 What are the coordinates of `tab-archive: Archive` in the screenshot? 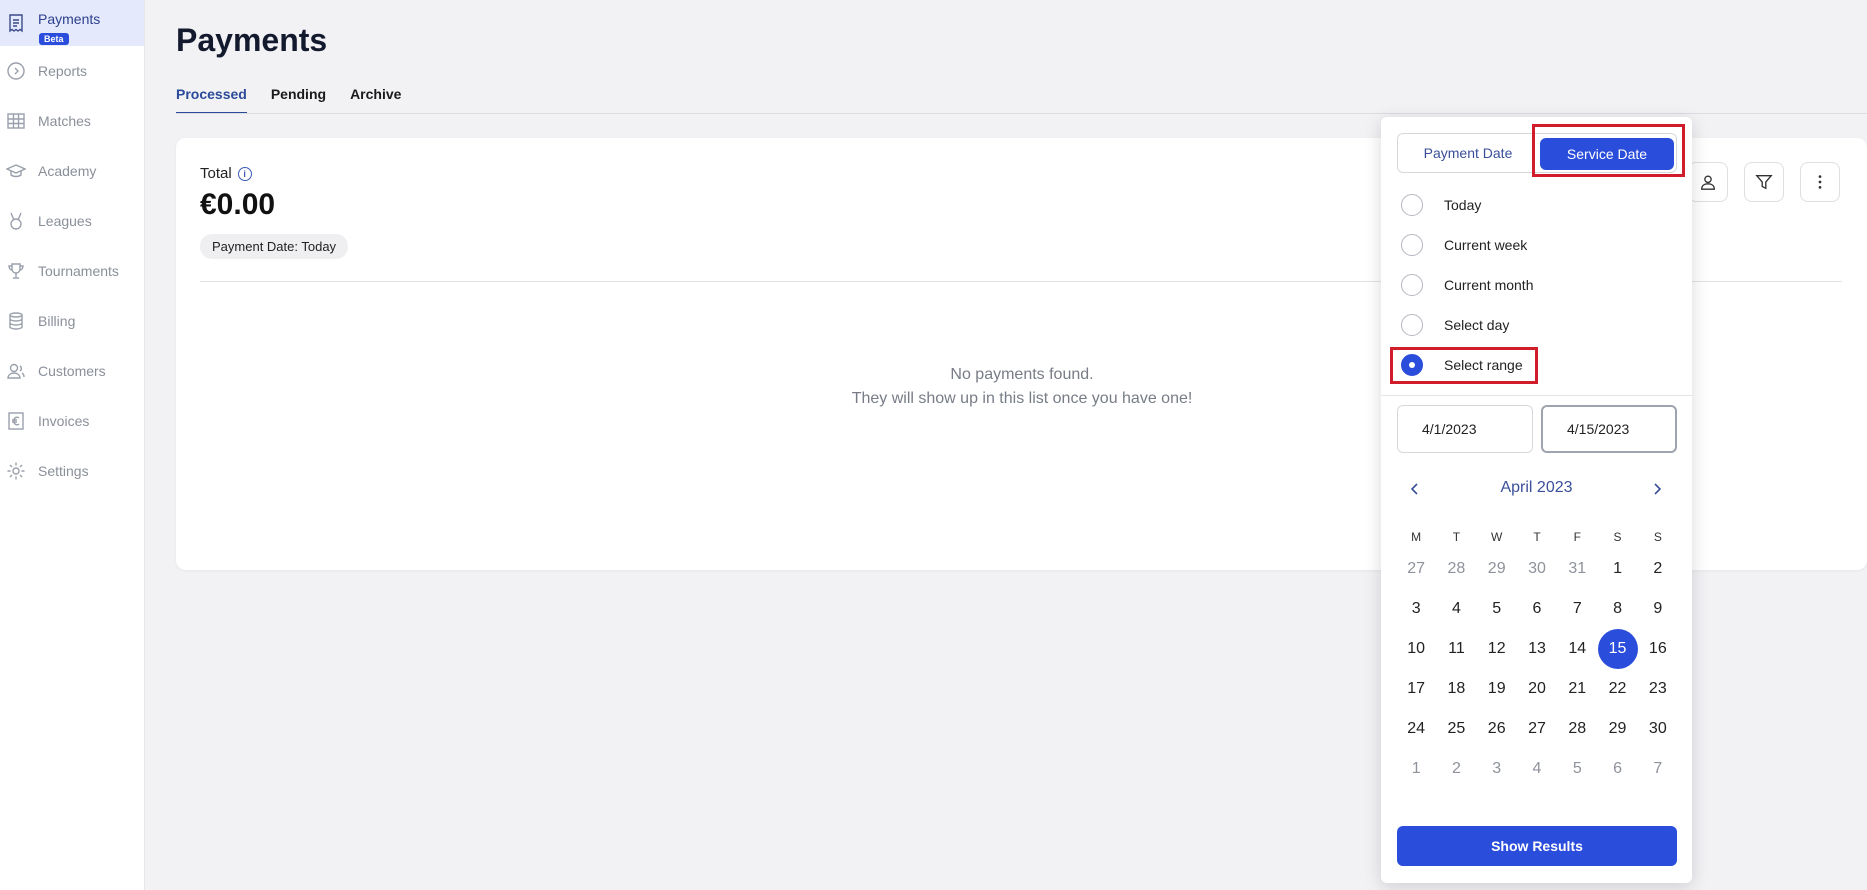 It's located at (375, 100).